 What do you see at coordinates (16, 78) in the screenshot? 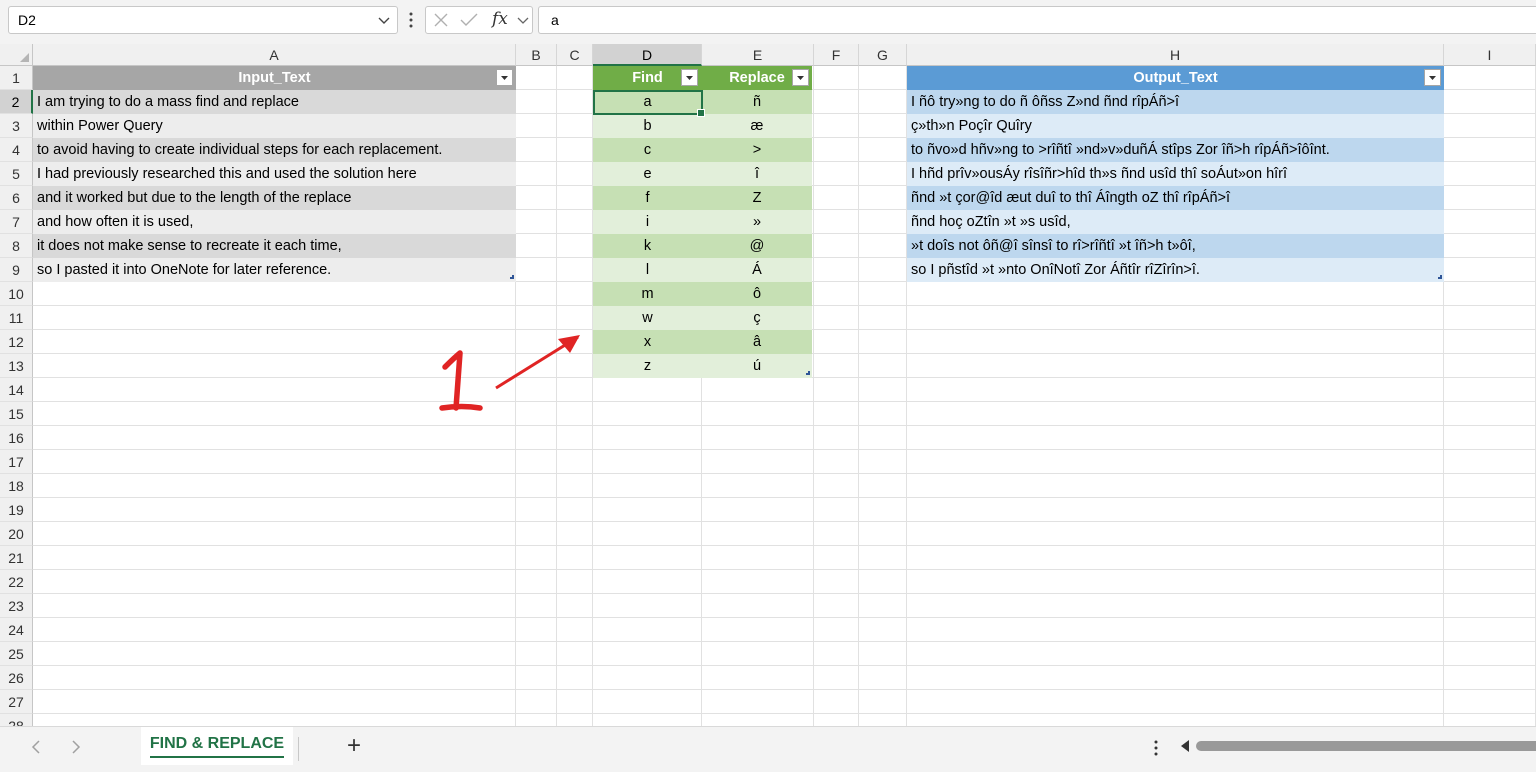
I see `row-header-1: 1` at bounding box center [16, 78].